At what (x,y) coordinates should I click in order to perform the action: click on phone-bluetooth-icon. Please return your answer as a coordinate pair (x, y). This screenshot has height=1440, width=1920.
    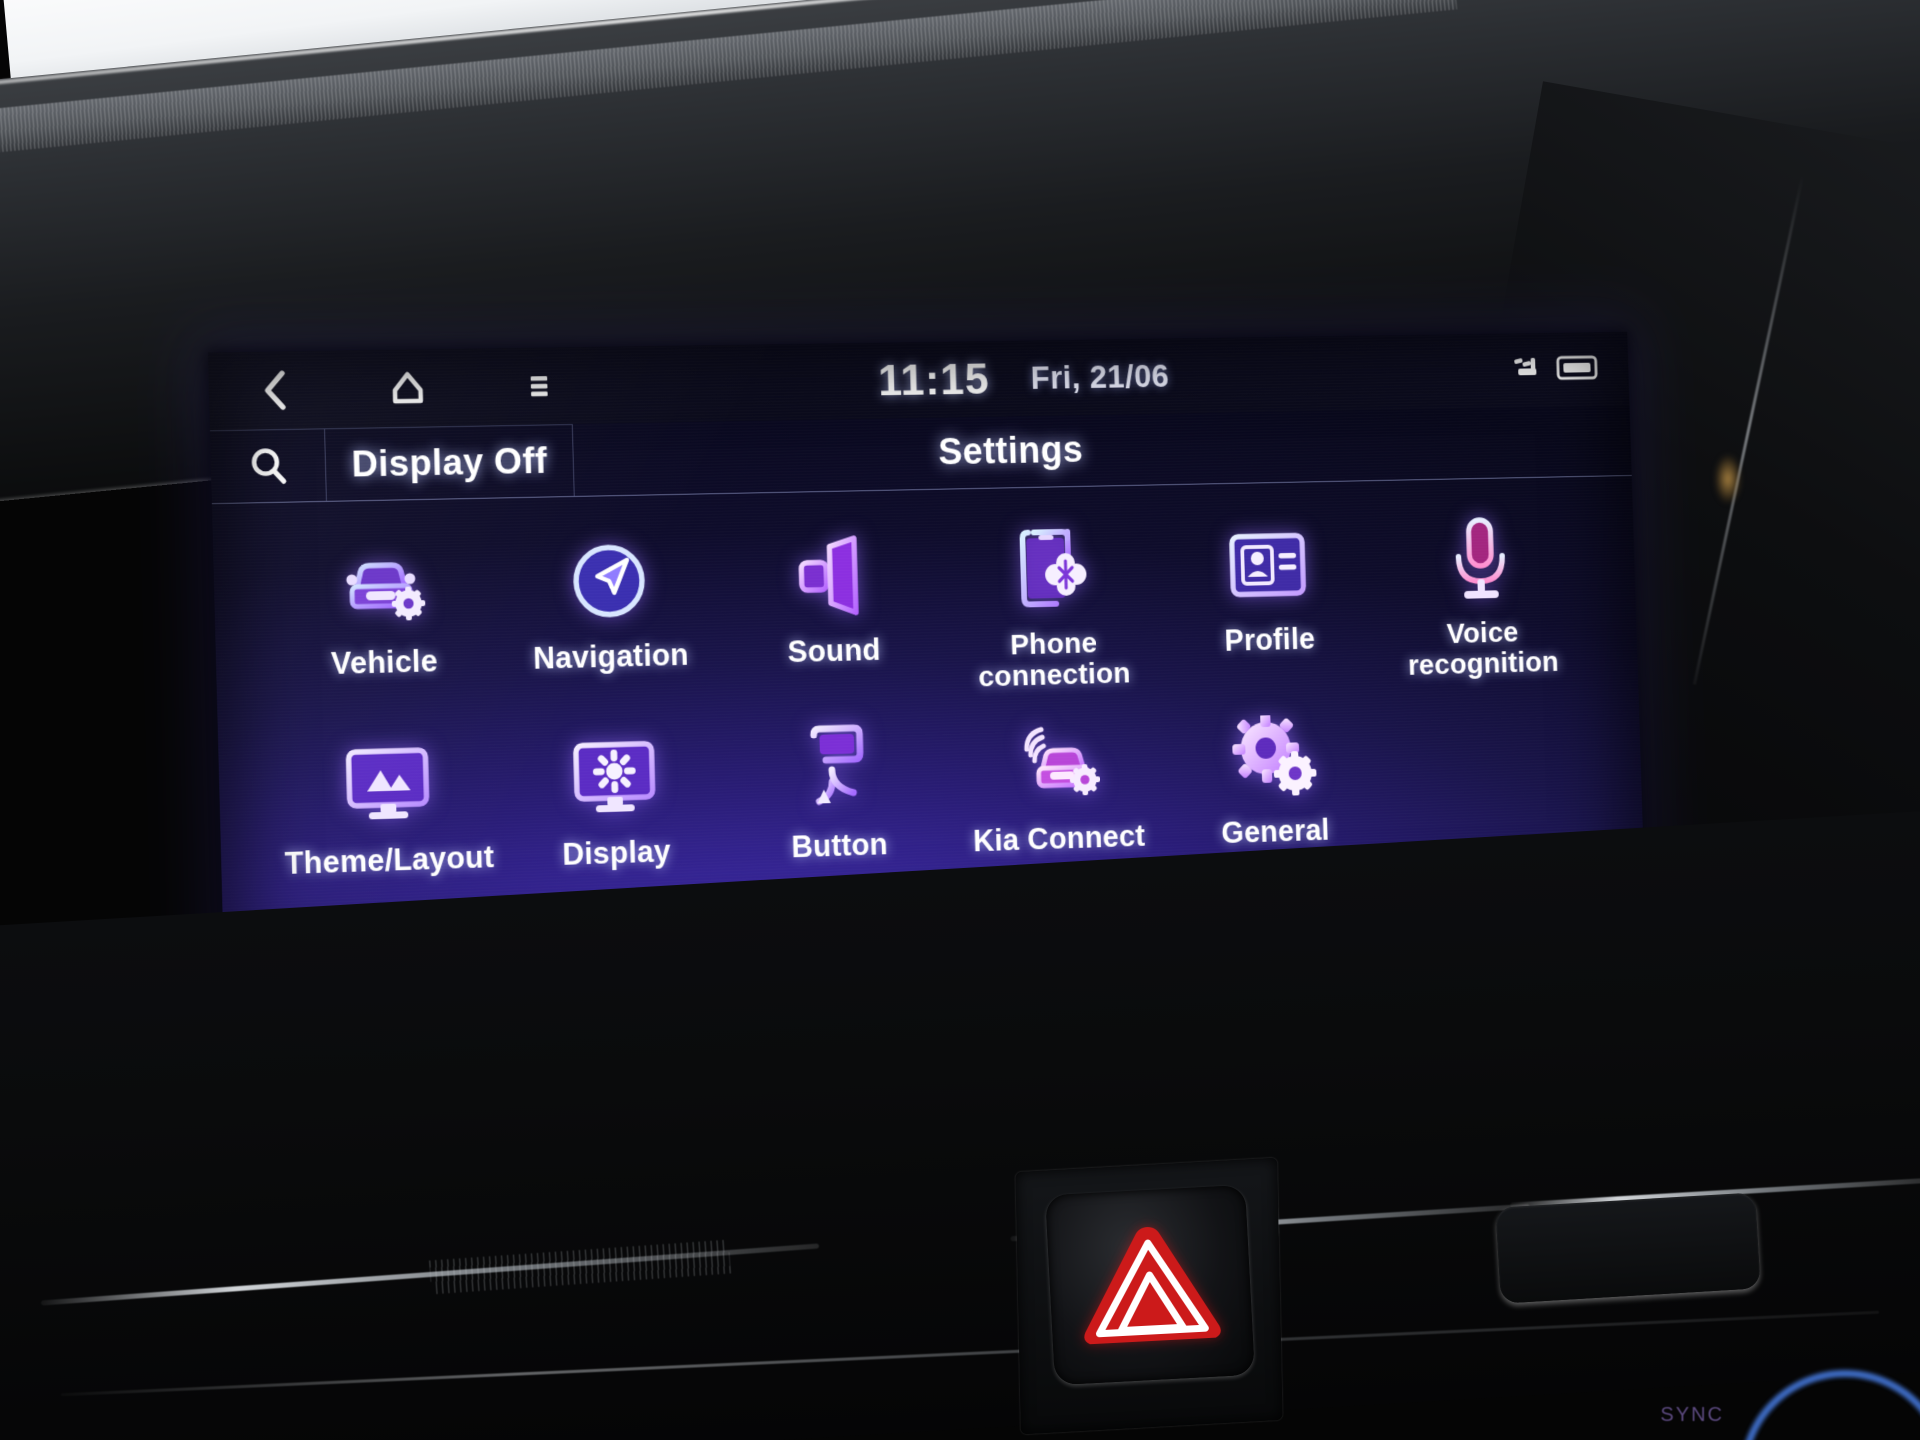
    Looking at the image, I should click on (1051, 570).